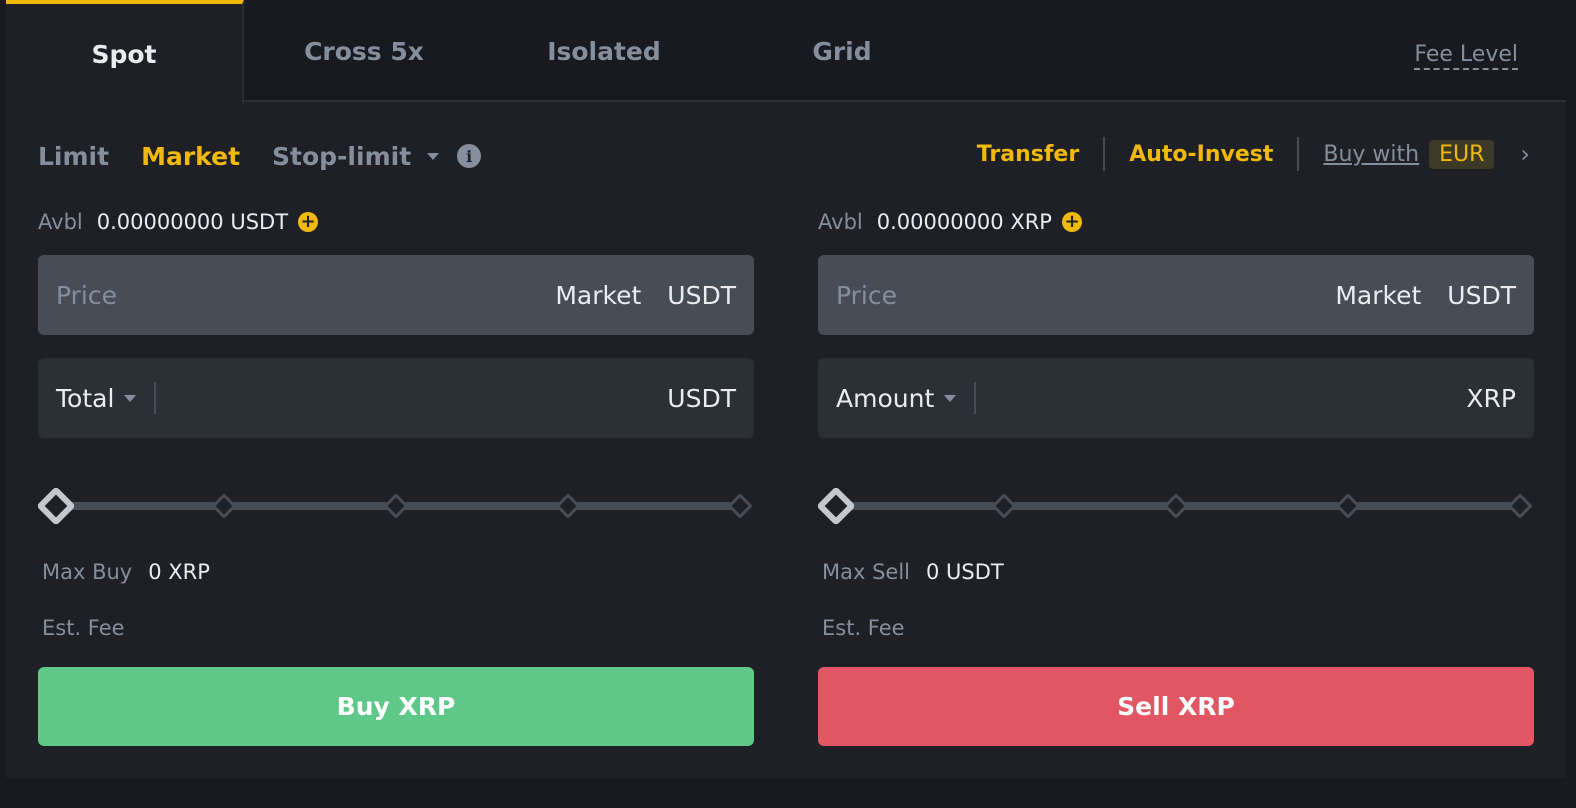 The width and height of the screenshot is (1576, 808). Describe the element at coordinates (913, 572) in the screenshot. I see `max-sell-row: Max Sell 0 USDT` at that location.